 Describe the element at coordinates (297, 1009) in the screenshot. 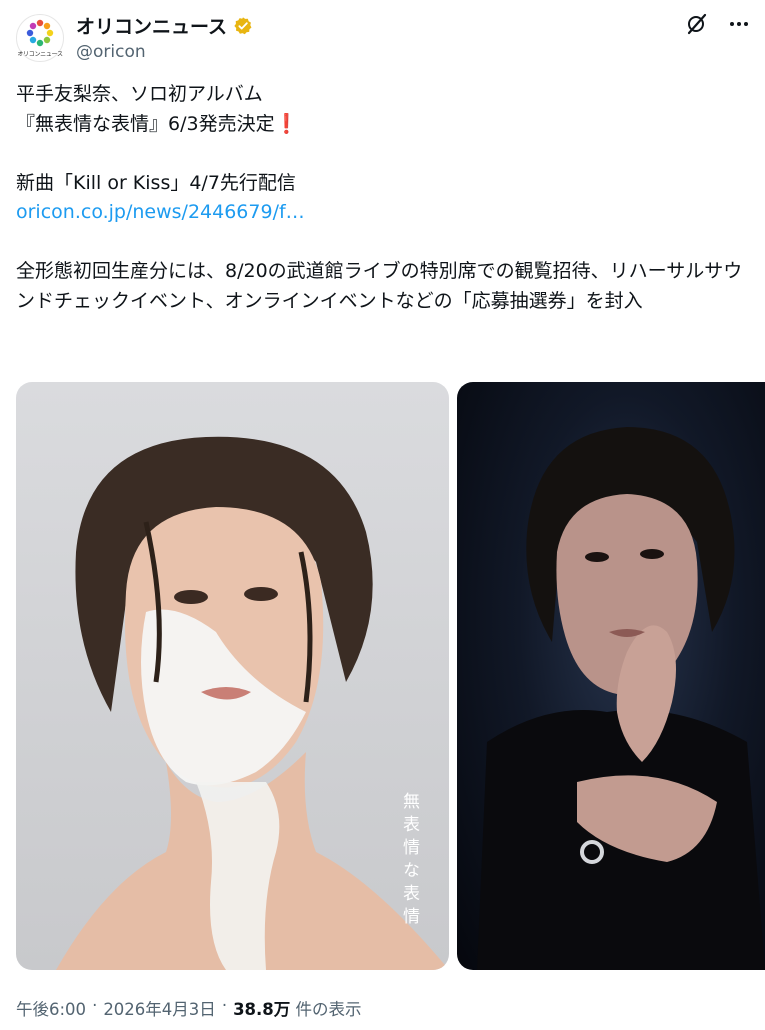

I see `views-count: 38.8万 件の表示` at that location.